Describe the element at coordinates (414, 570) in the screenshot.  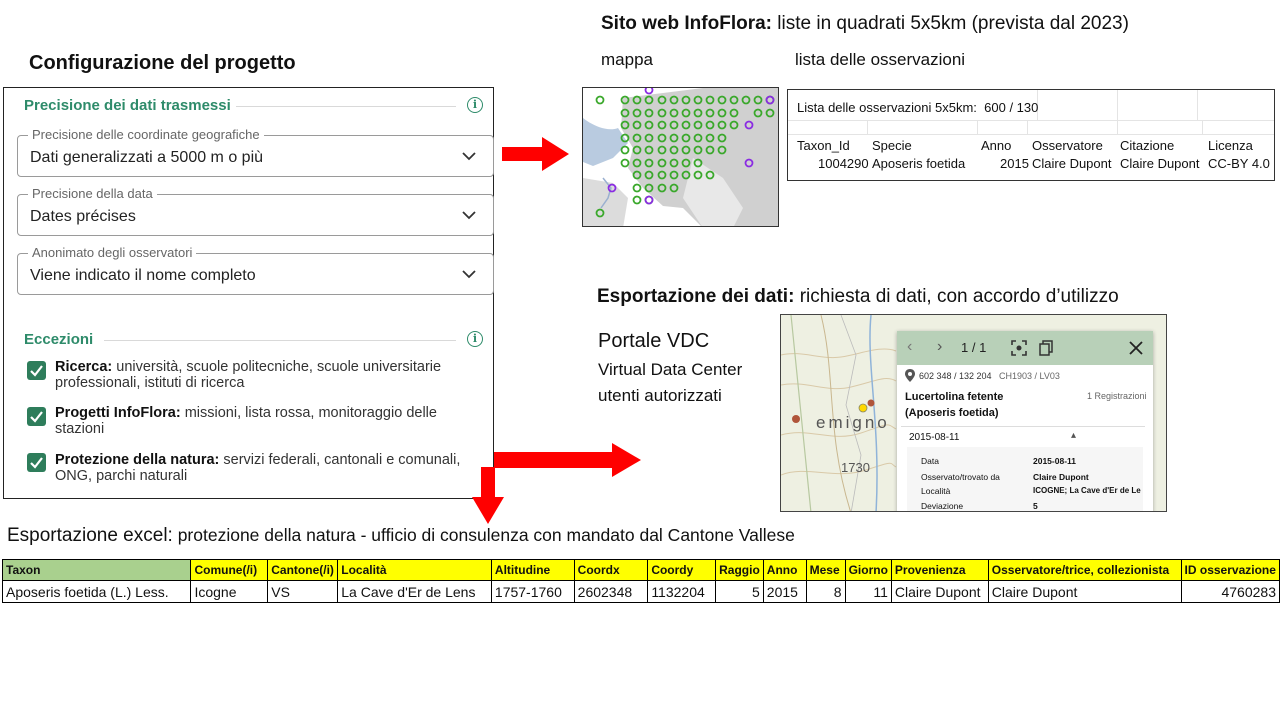
I see `excel-header: Località` at that location.